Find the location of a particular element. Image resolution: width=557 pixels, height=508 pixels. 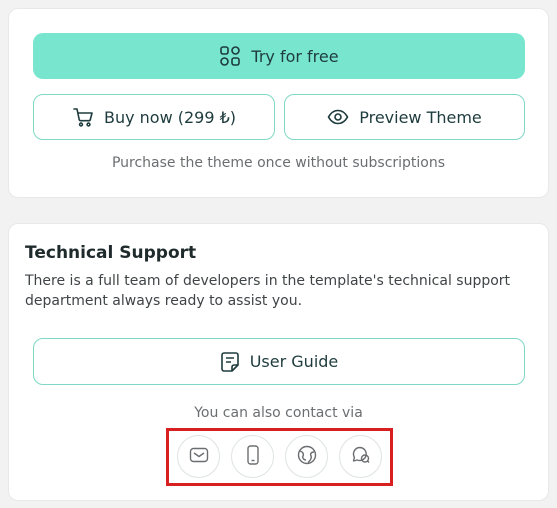

document-icon is located at coordinates (230, 362).